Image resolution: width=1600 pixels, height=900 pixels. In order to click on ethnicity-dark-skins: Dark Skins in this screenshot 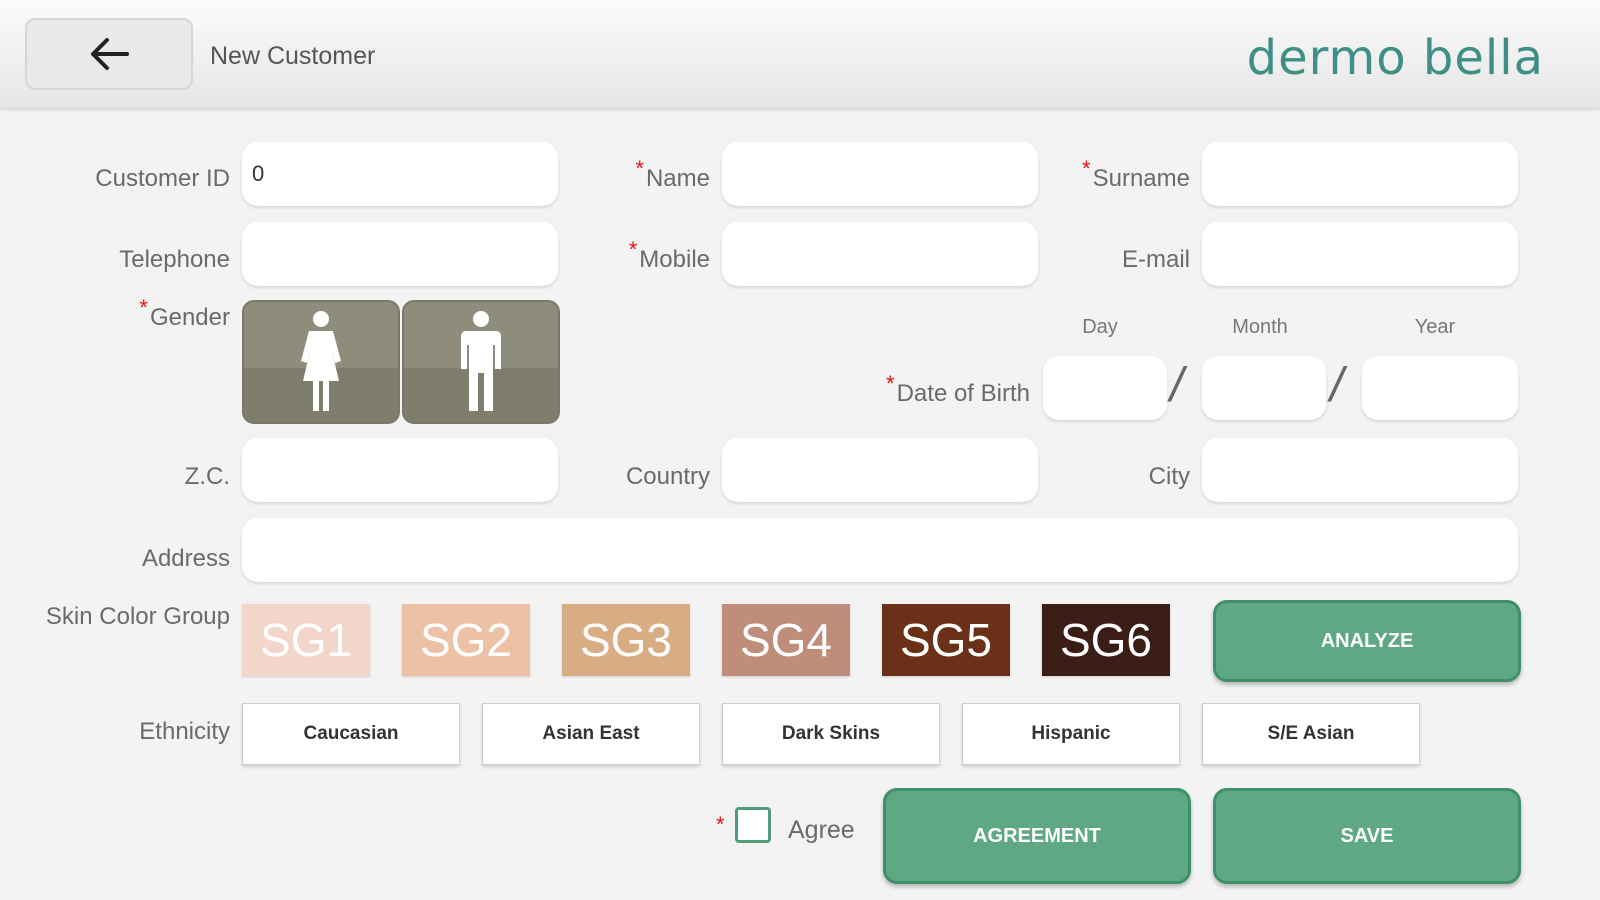, I will do `click(831, 734)`.